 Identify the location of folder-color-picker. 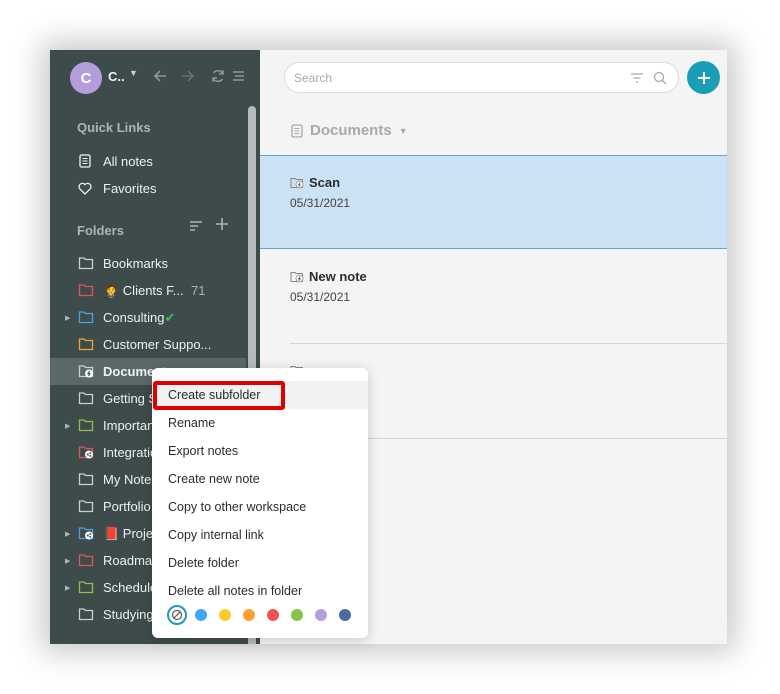
(265, 615).